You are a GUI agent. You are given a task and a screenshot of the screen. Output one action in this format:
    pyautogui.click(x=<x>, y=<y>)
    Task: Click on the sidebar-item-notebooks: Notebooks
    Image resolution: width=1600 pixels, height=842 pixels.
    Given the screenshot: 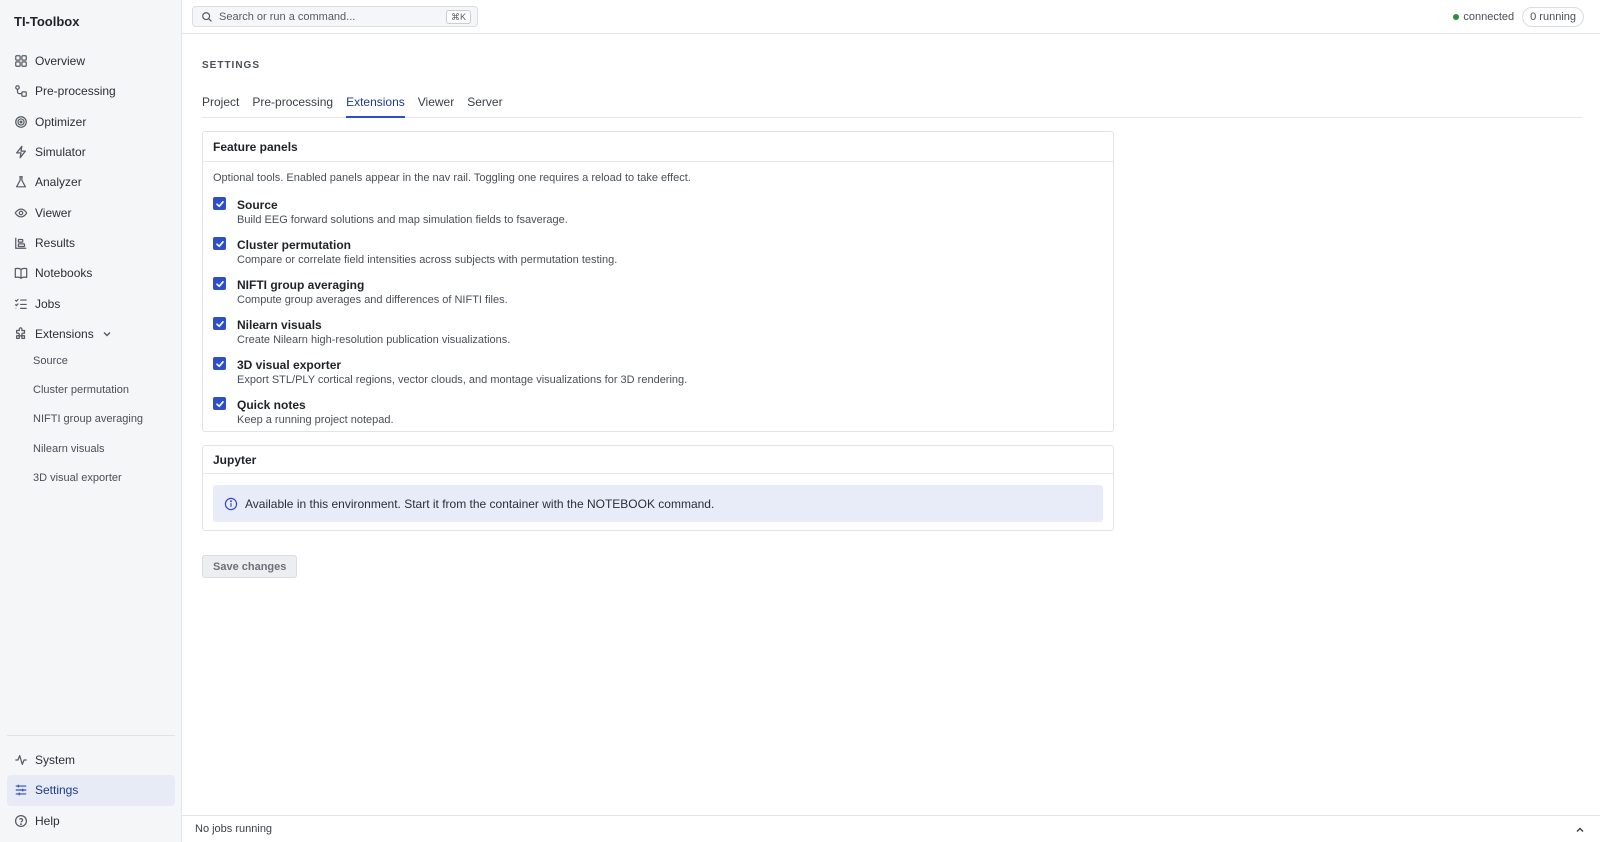 What is the action you would take?
    pyautogui.click(x=91, y=273)
    